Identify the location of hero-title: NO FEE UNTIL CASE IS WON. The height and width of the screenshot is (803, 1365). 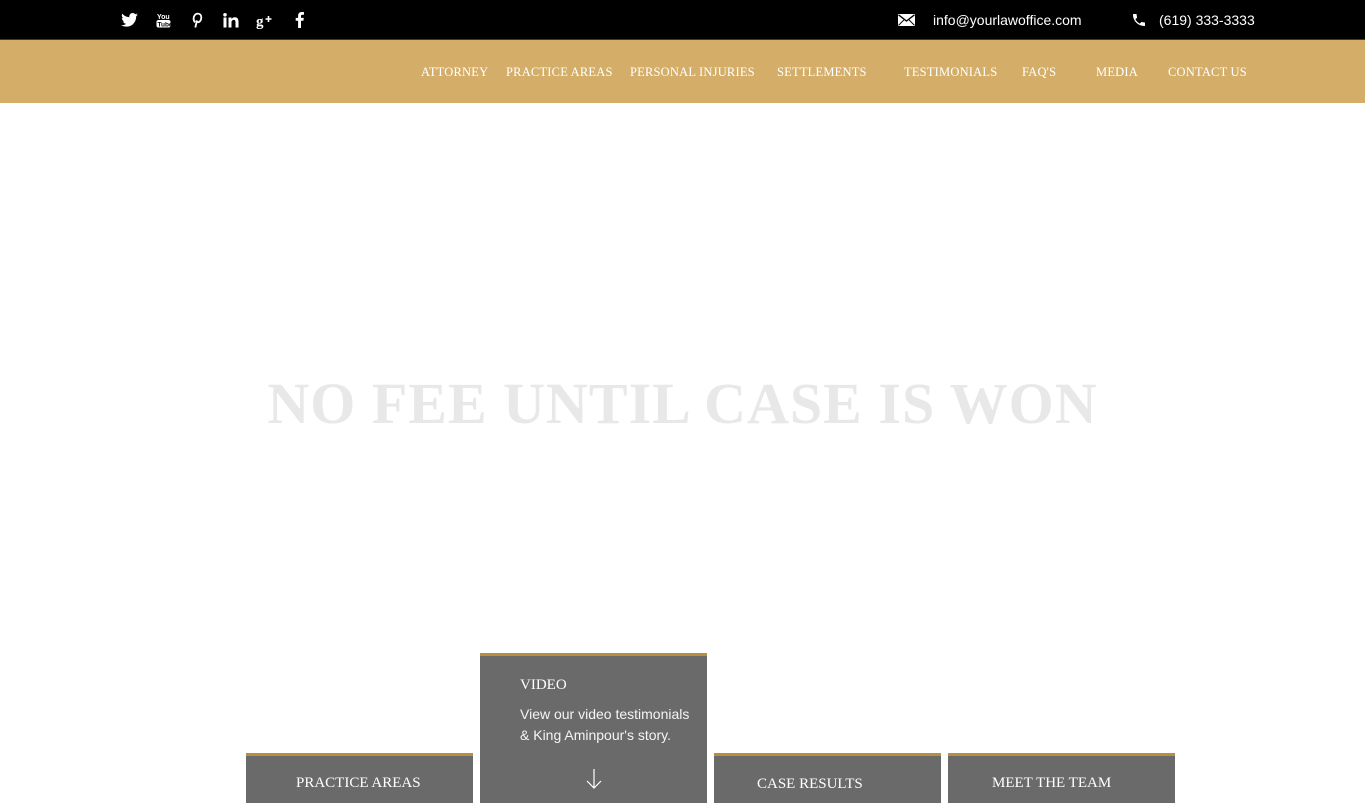
(682, 403).